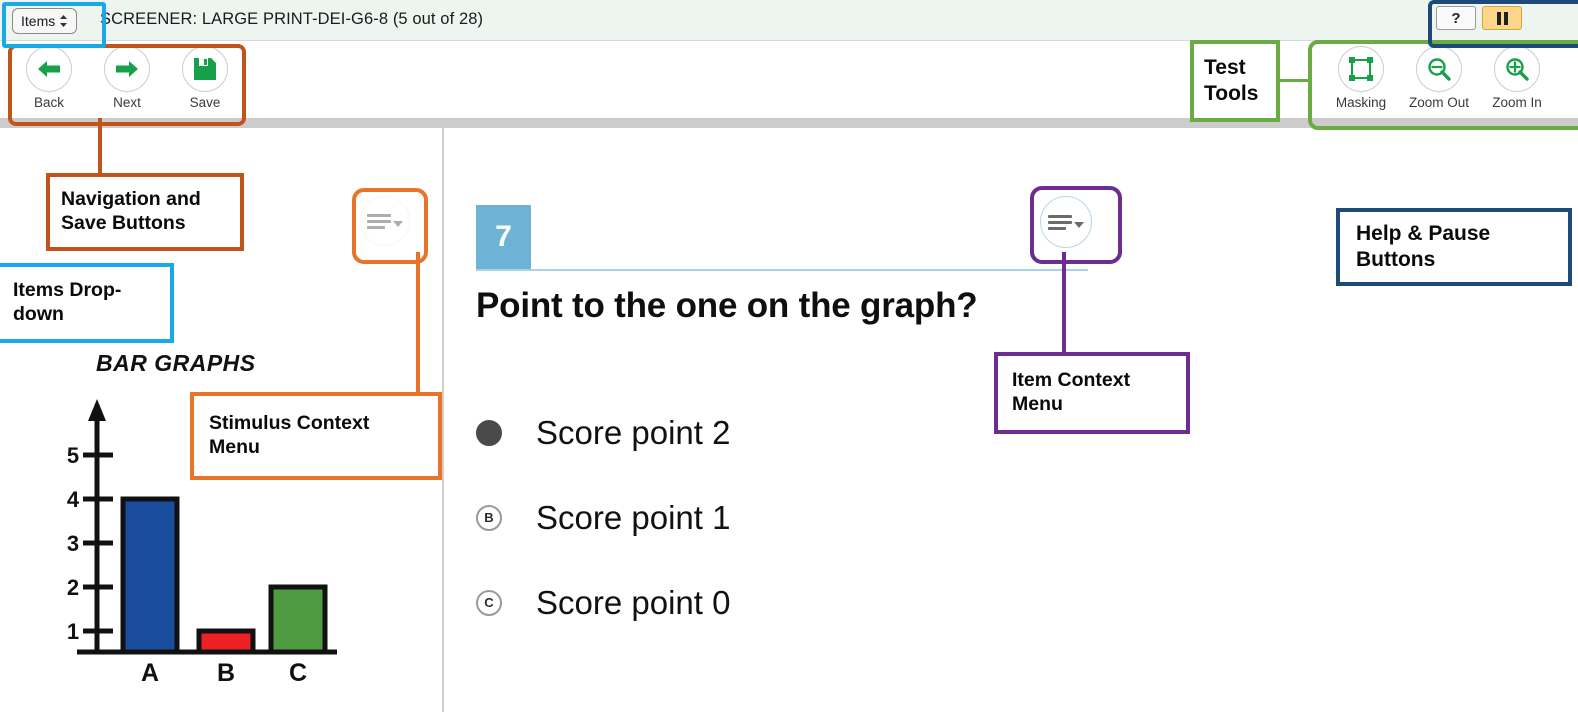  Describe the element at coordinates (226, 672) in the screenshot. I see `svg-text: B` at that location.